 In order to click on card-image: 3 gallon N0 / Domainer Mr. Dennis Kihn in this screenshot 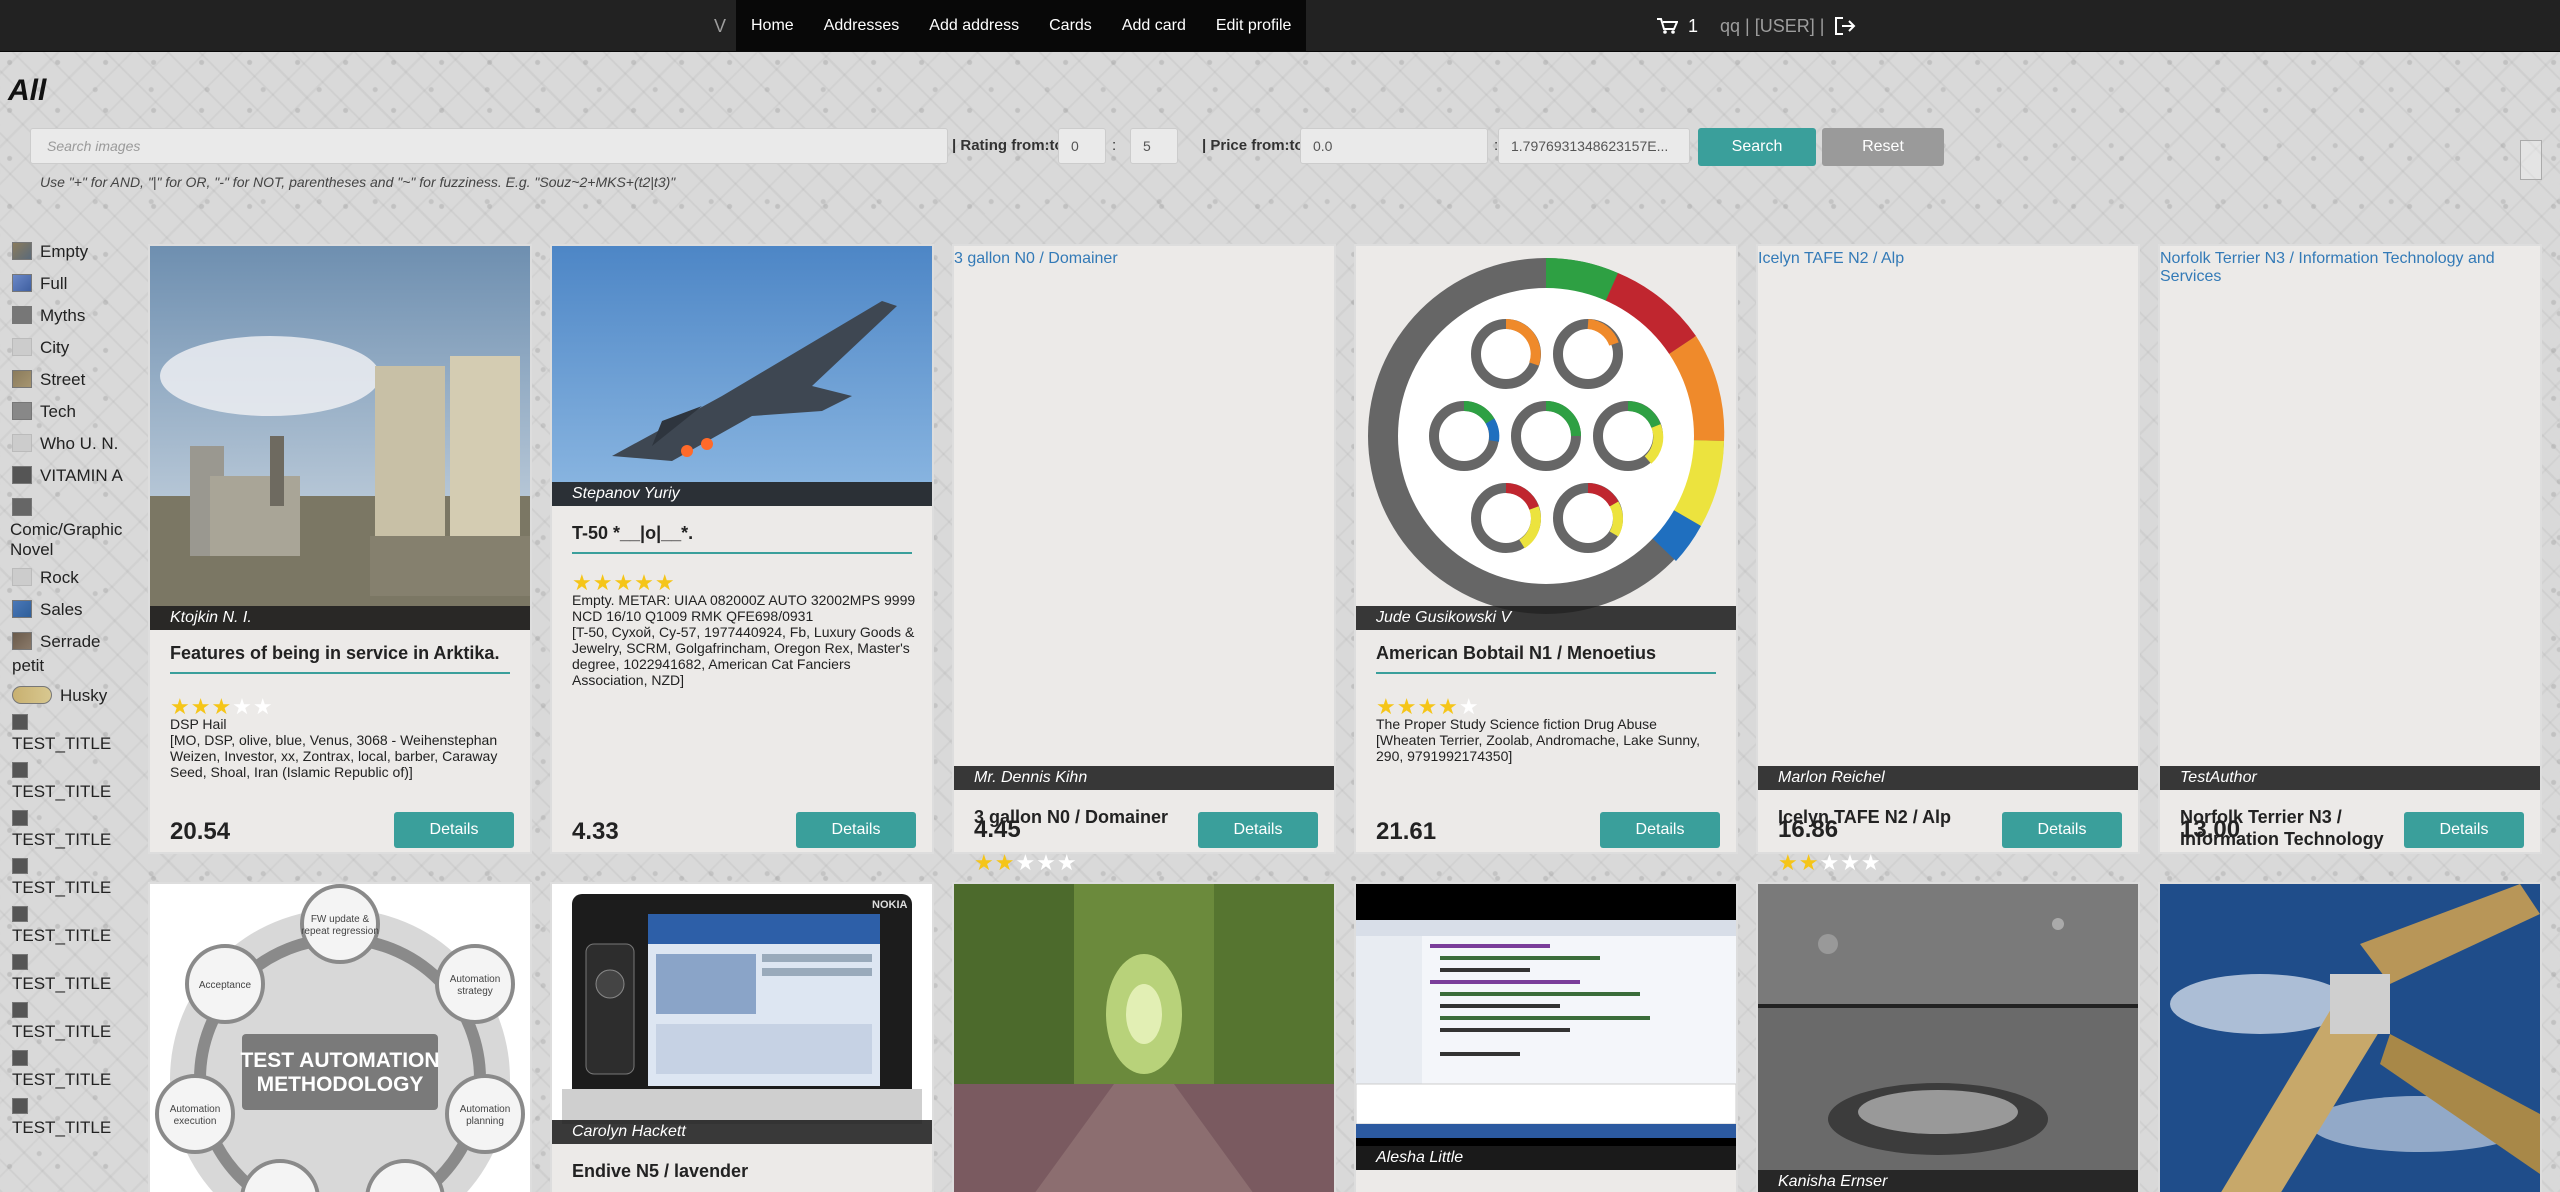, I will do `click(1144, 521)`.